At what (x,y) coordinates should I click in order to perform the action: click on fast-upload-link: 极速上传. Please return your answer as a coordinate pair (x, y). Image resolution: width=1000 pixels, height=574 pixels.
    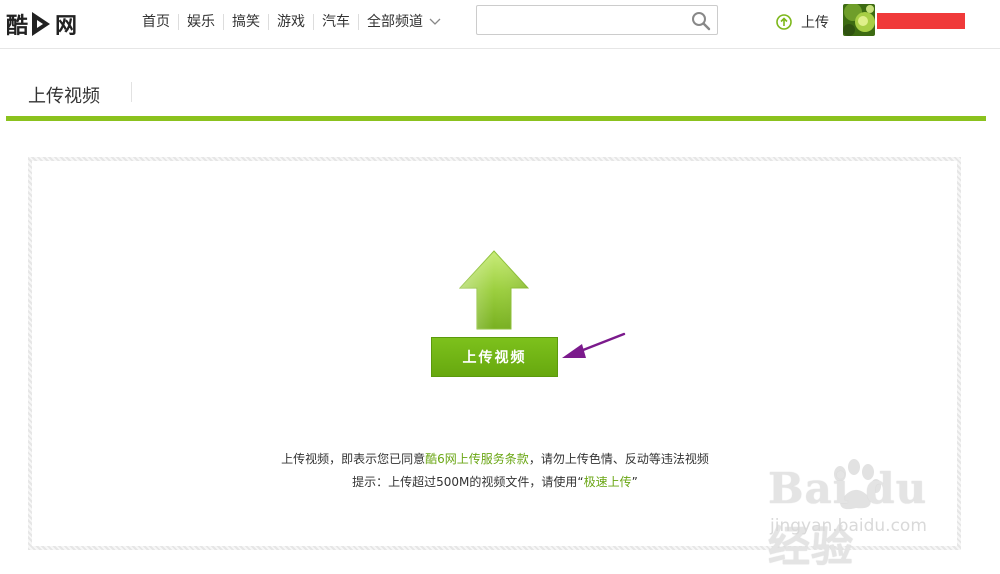
    Looking at the image, I should click on (608, 482).